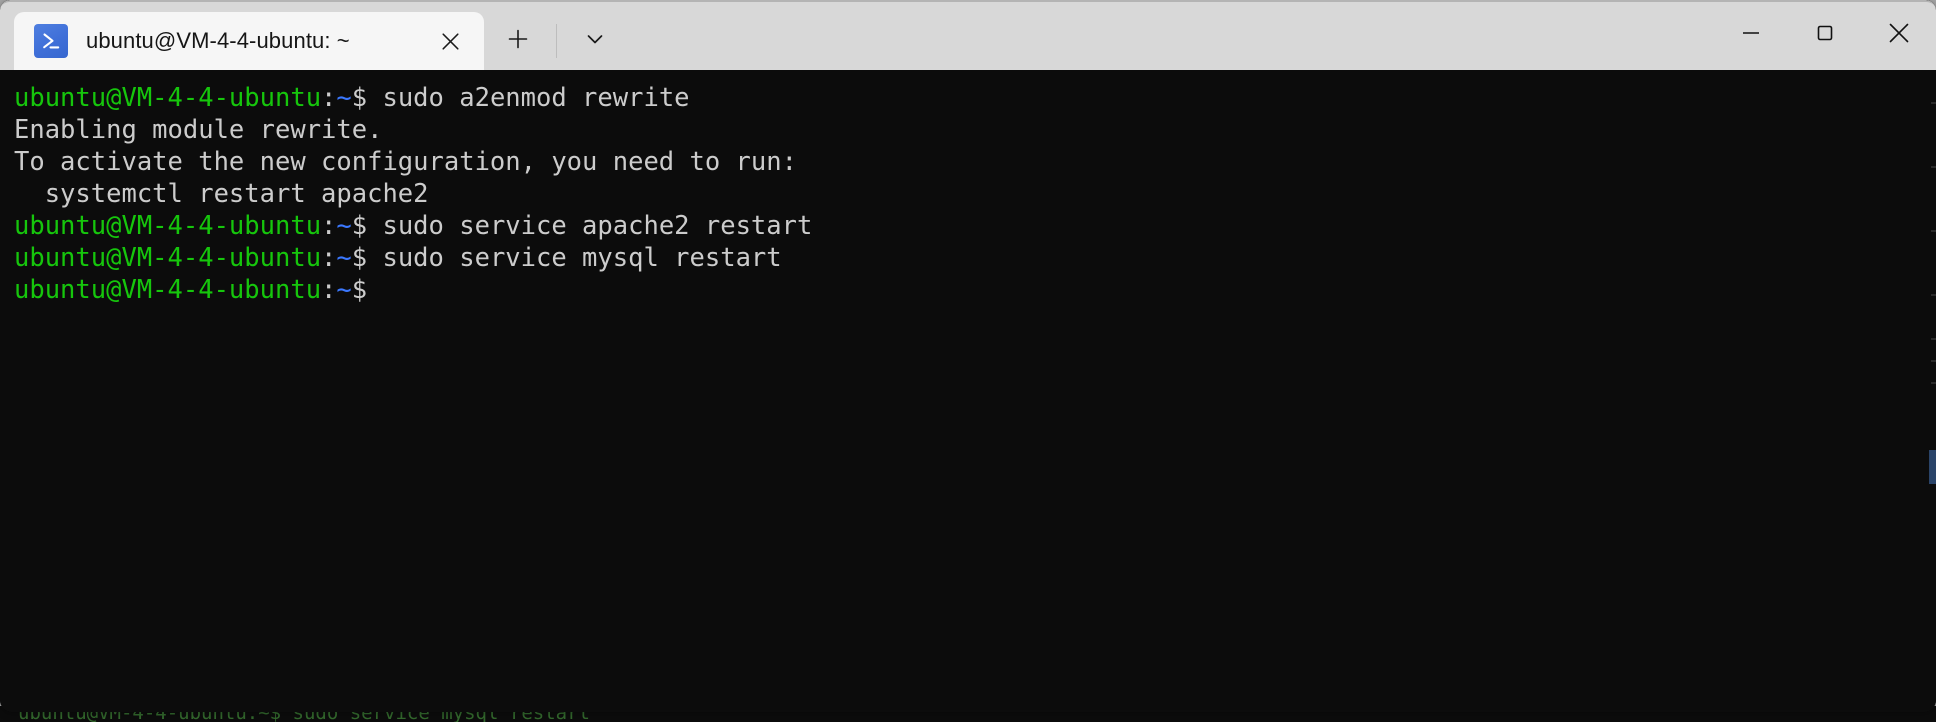 This screenshot has width=1936, height=722. I want to click on minimize-button, so click(1751, 35).